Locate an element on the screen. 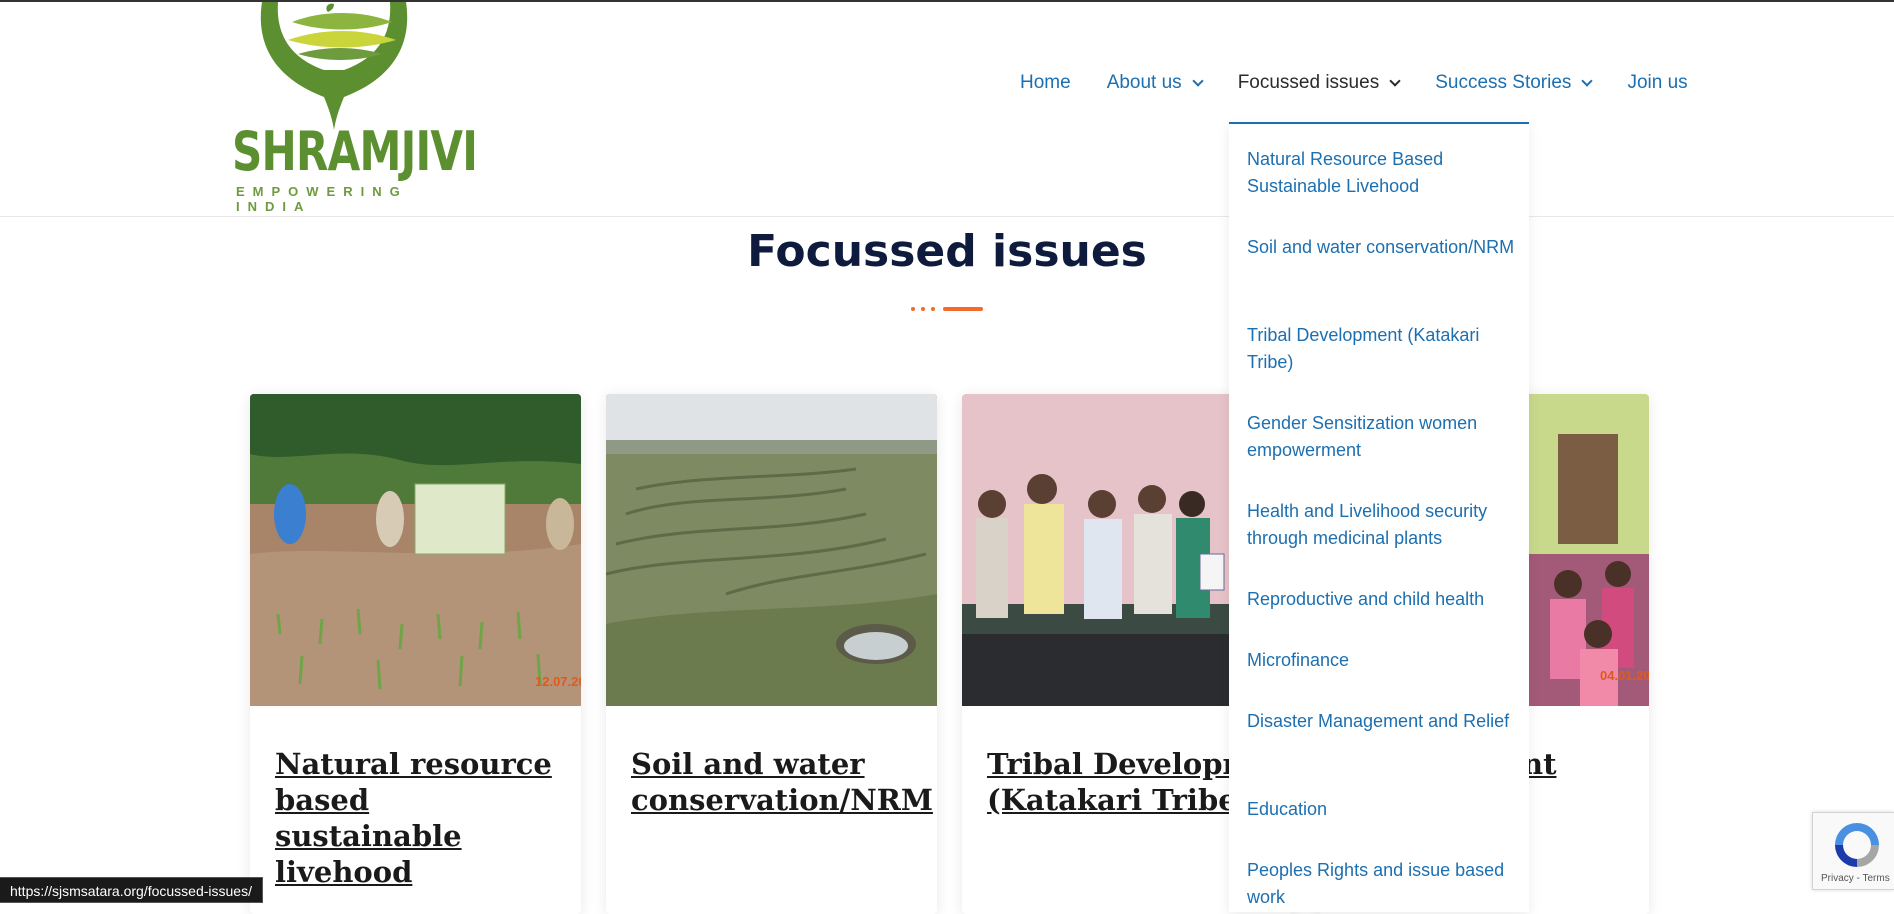 This screenshot has height=914, width=1894. photo-date-stamp: 12.07.20 is located at coordinates (558, 681).